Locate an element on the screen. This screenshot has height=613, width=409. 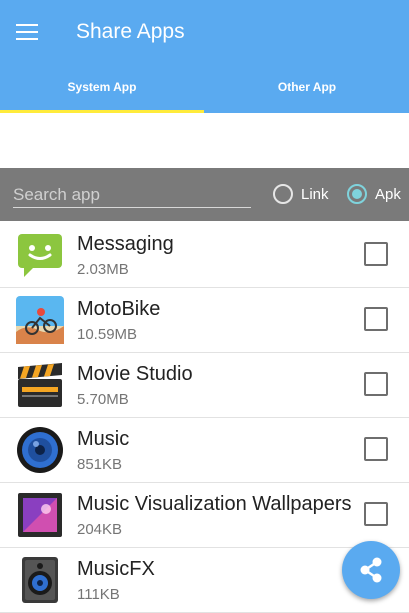
list-item: MotoBike 10.59MB is located at coordinates (204, 320).